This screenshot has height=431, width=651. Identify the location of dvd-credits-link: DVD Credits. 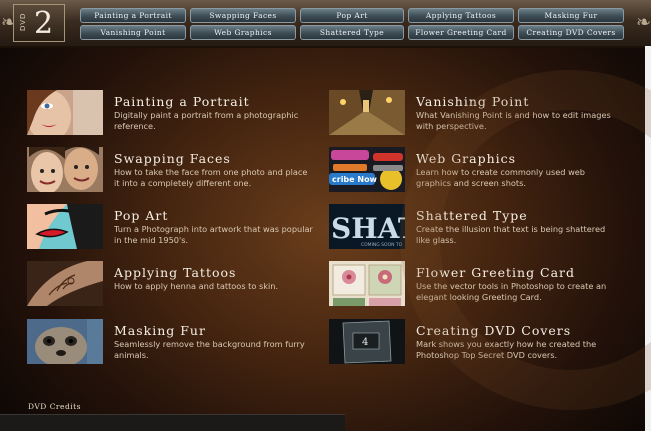
(54, 406).